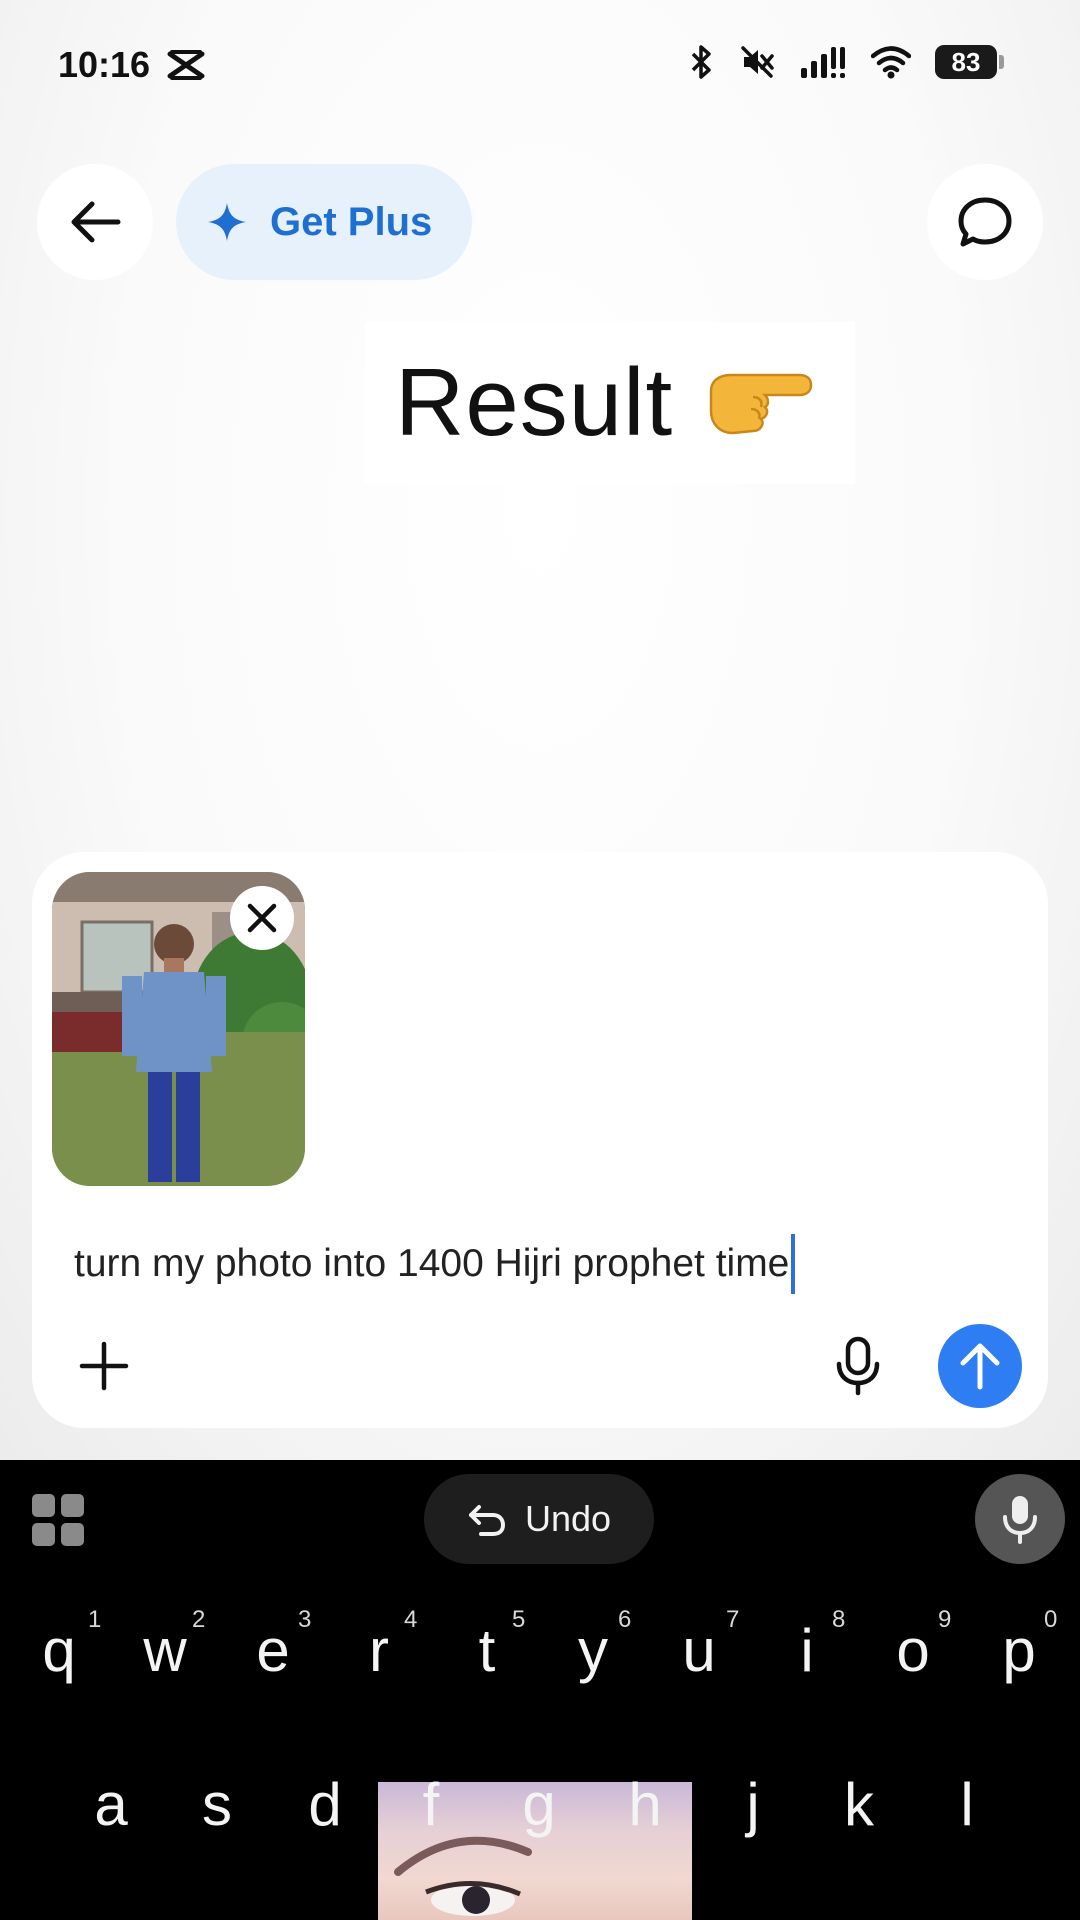 The image size is (1080, 1920). I want to click on arrow-left-icon, so click(96, 222).